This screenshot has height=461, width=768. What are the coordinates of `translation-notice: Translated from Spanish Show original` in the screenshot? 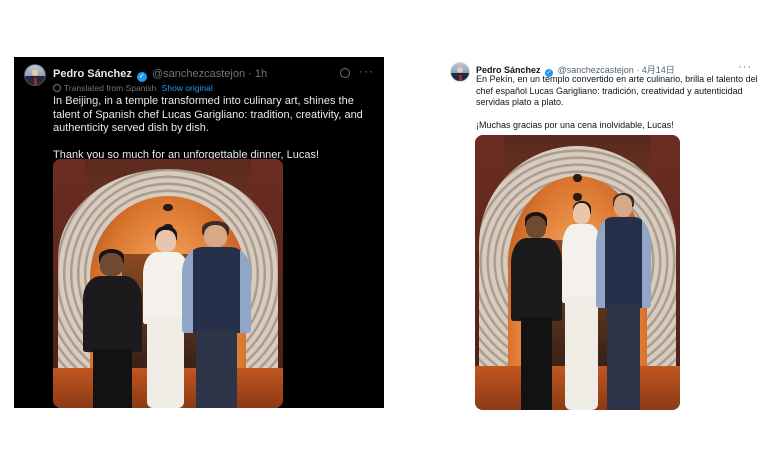 It's located at (133, 88).